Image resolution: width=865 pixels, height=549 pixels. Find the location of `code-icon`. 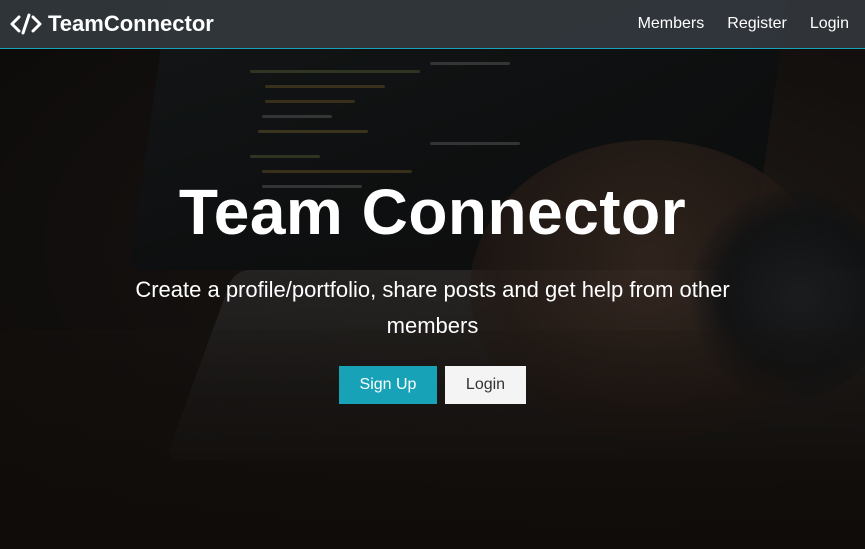

code-icon is located at coordinates (26, 24).